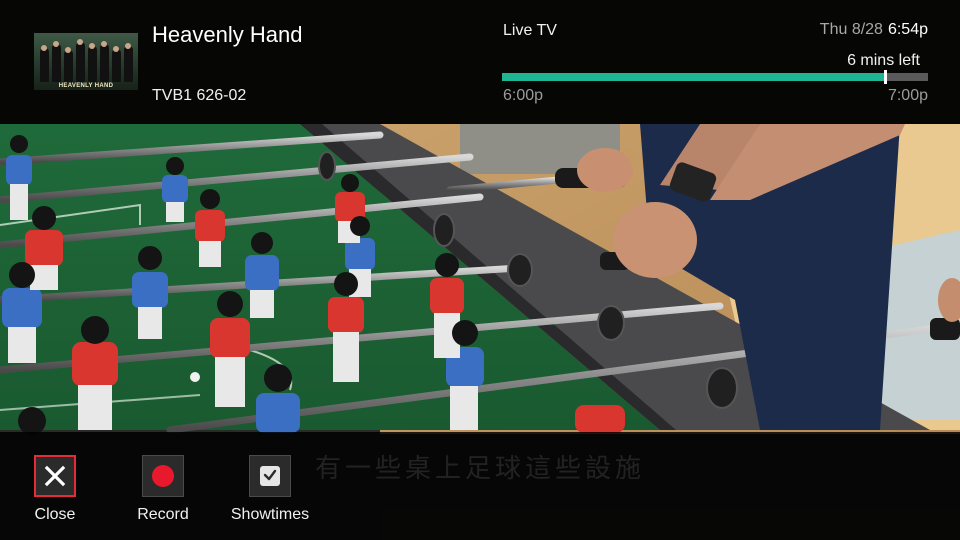  I want to click on program-progress-bar, so click(715, 77).